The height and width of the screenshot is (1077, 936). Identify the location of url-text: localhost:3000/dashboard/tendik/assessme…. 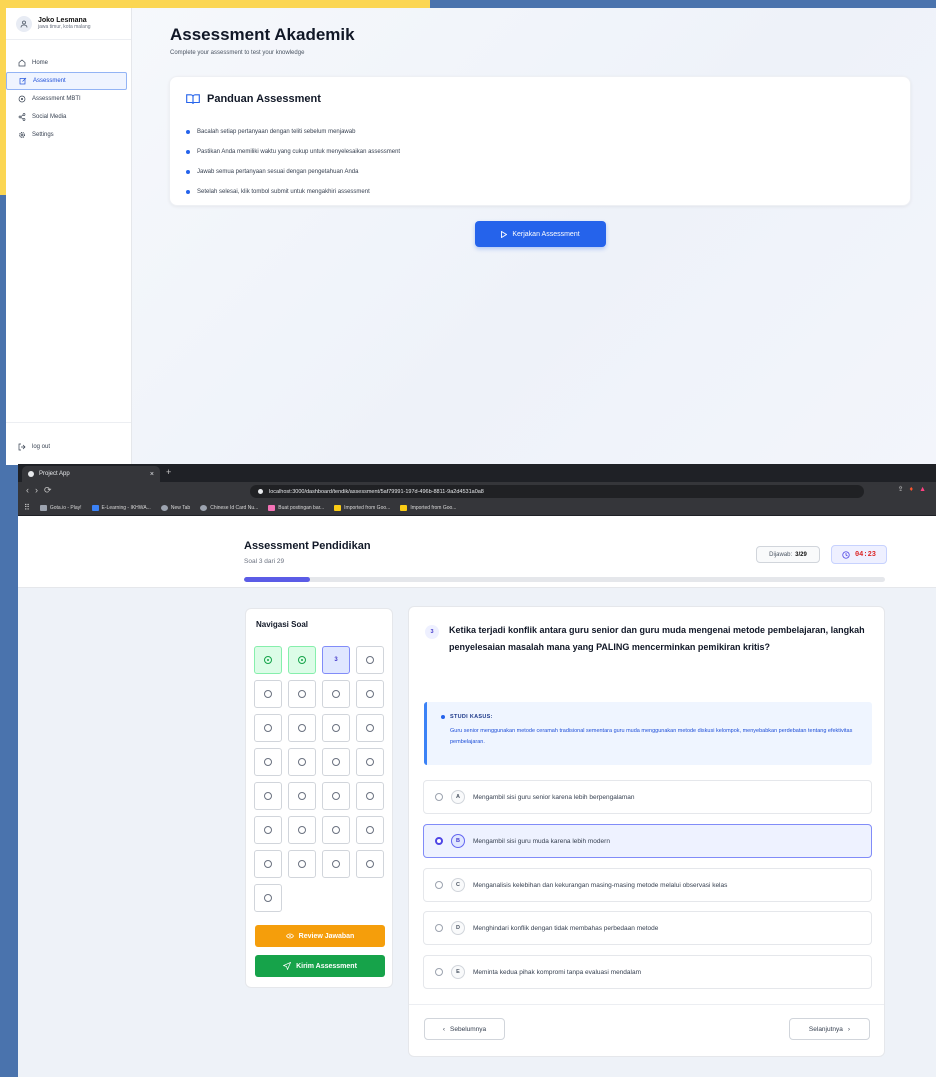
(376, 491).